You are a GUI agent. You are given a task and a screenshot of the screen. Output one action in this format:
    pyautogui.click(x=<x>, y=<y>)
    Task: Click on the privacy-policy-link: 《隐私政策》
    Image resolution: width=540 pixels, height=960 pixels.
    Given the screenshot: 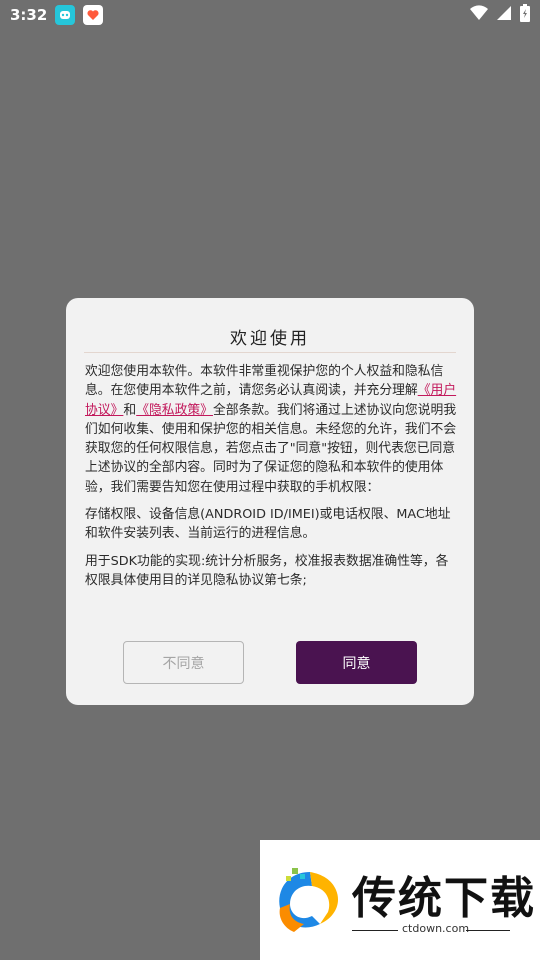 What is the action you would take?
    pyautogui.click(x=174, y=410)
    